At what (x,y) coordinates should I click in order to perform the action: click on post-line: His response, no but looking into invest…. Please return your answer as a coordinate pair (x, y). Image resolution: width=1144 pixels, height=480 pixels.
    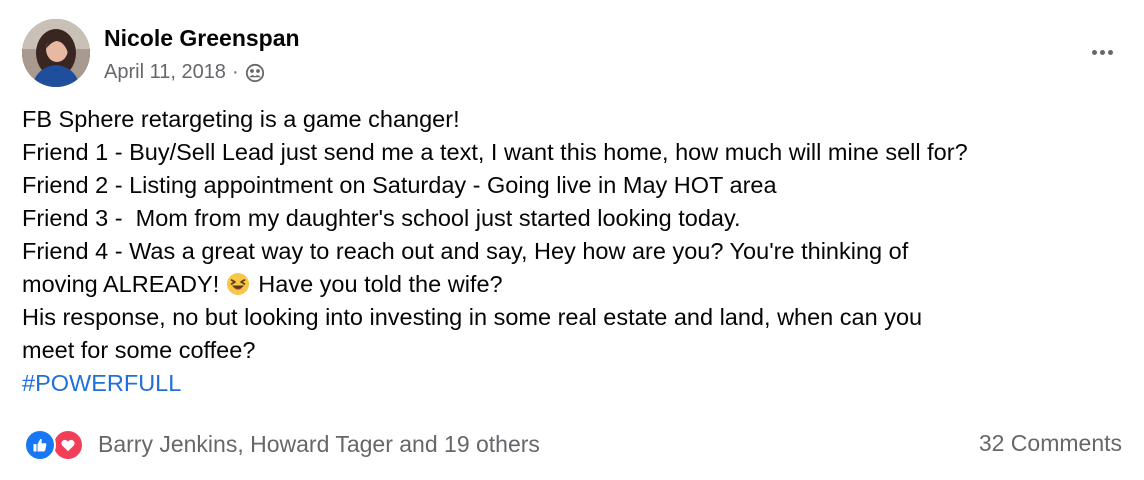
    Looking at the image, I should click on (472, 317).